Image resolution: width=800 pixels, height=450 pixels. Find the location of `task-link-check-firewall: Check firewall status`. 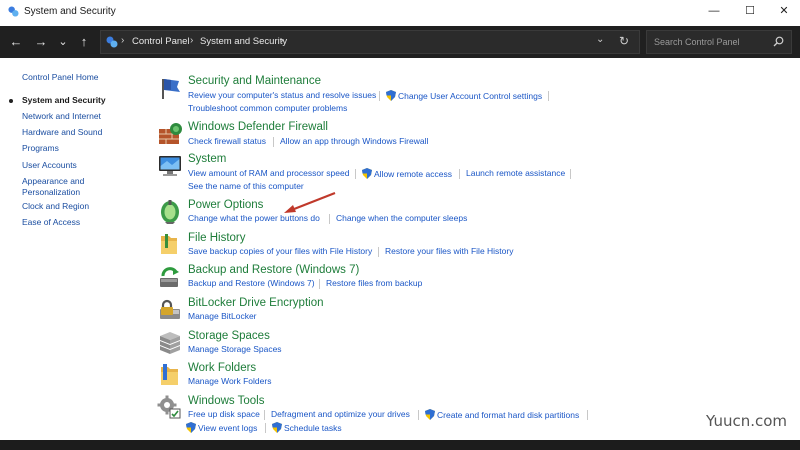

task-link-check-firewall: Check firewall status is located at coordinates (227, 141).